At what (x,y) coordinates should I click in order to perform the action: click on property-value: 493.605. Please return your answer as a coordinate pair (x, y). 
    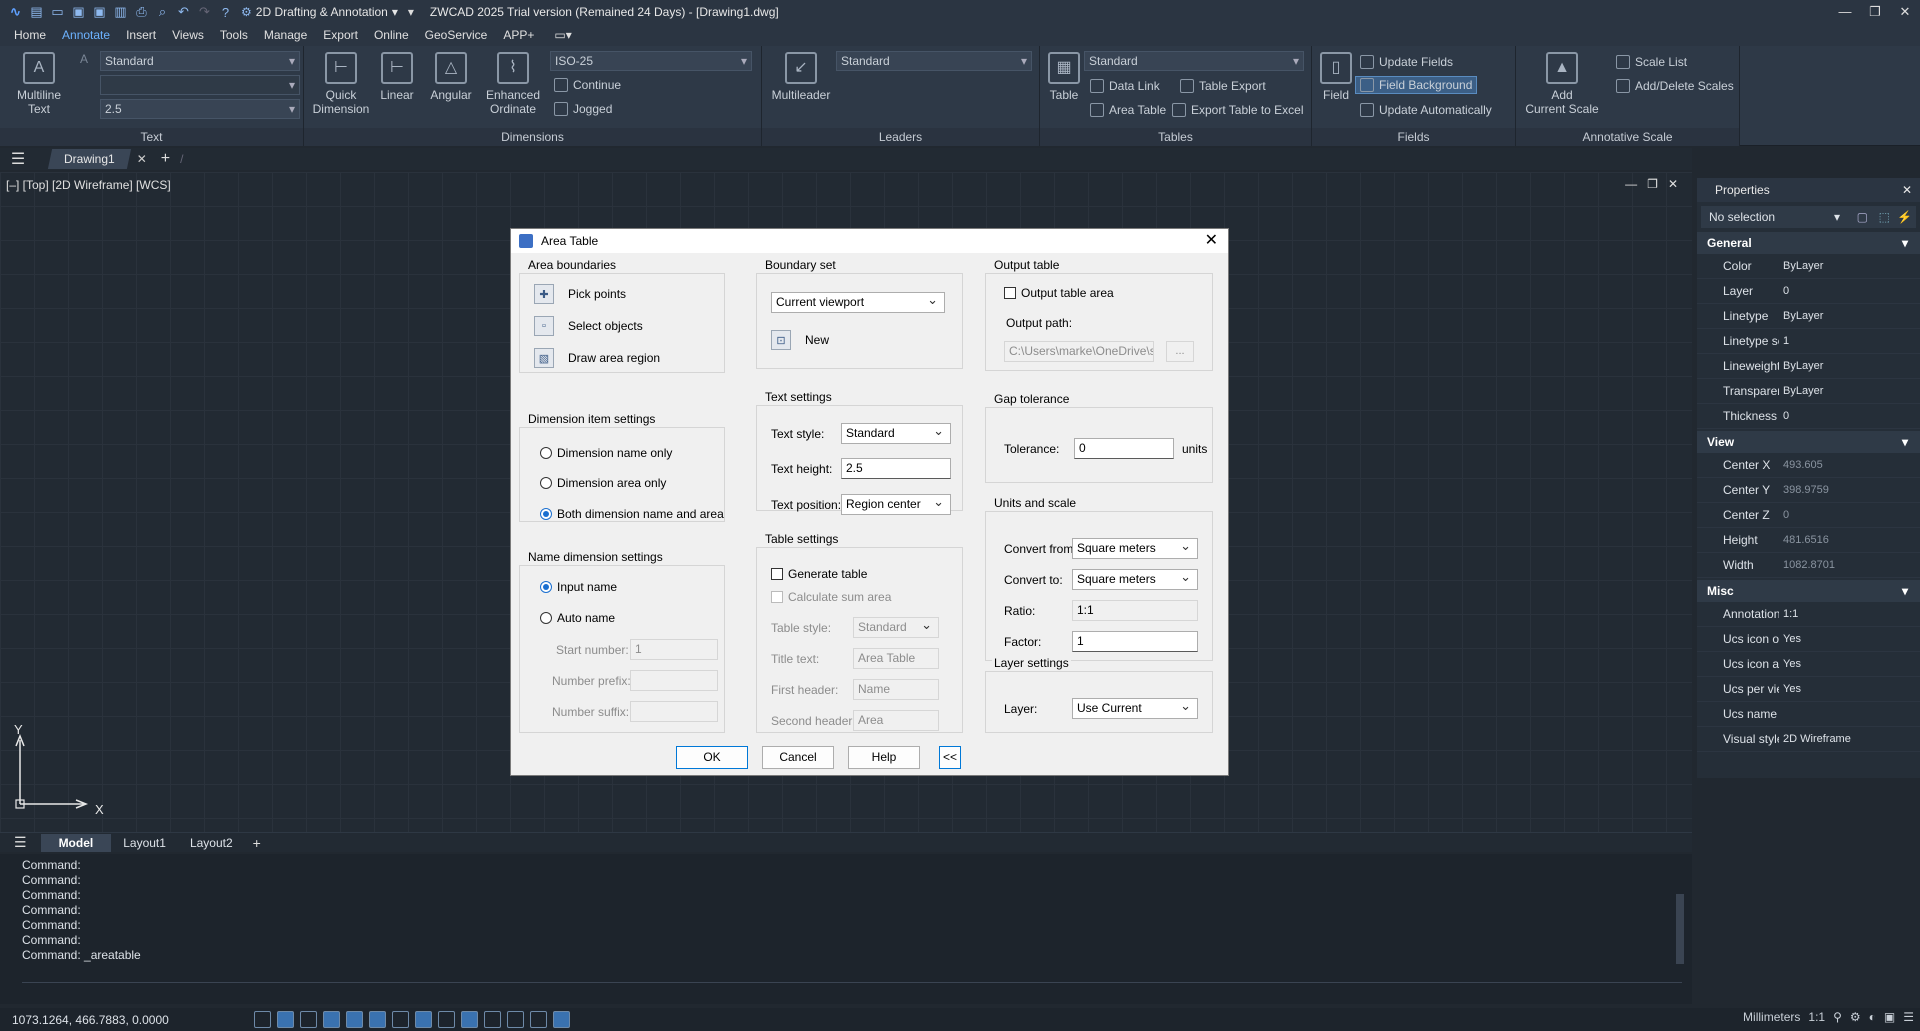
    Looking at the image, I should click on (1849, 465).